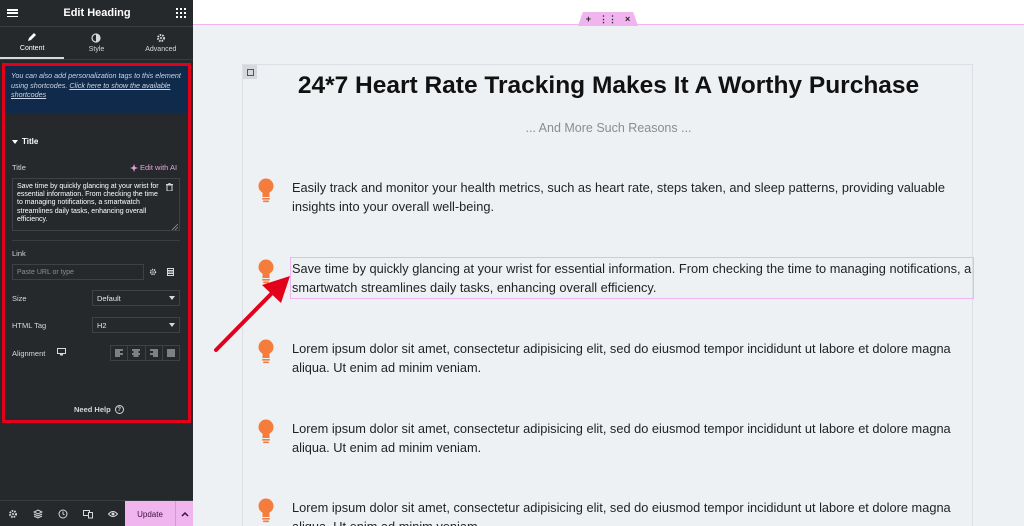  Describe the element at coordinates (161, 43) in the screenshot. I see `tab-advanced: Advanced` at that location.